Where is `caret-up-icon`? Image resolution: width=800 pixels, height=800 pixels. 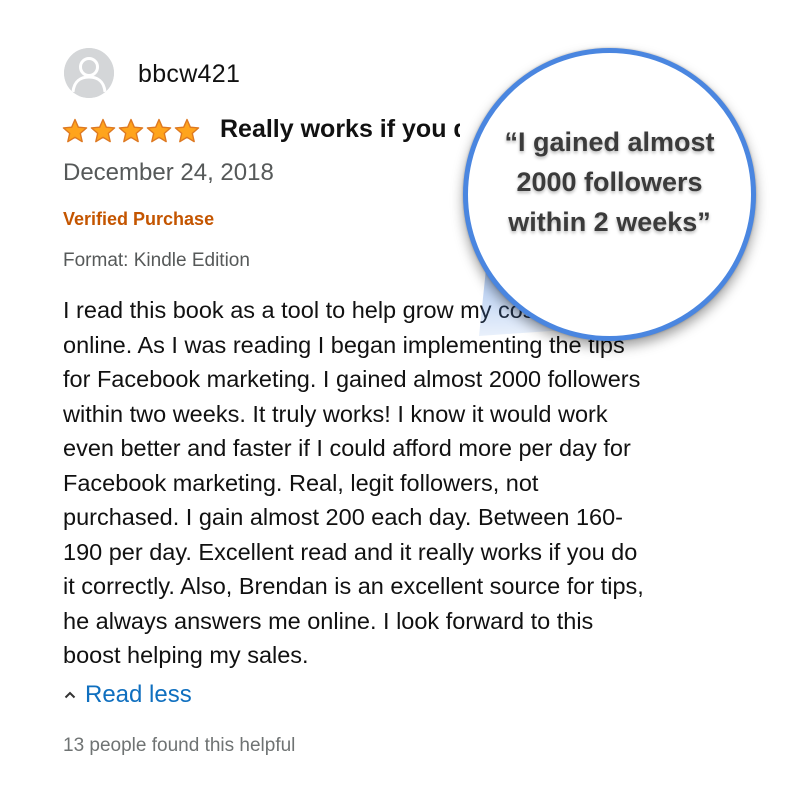 caret-up-icon is located at coordinates (70, 695).